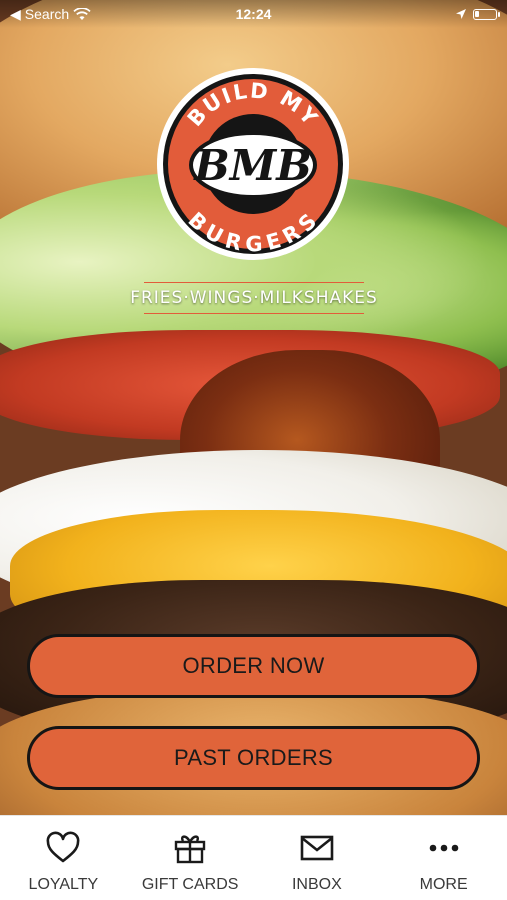 The width and height of the screenshot is (507, 900). What do you see at coordinates (190, 884) in the screenshot?
I see `tab-gift-cards-label: GIFT CARDS` at bounding box center [190, 884].